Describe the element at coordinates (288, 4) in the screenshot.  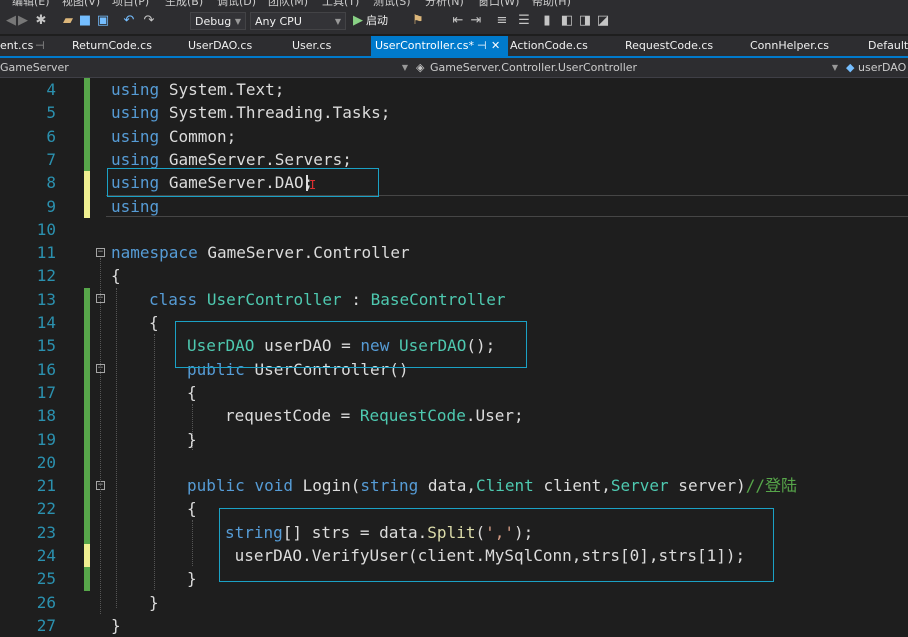
I see `menu-team: 团队(M)` at that location.